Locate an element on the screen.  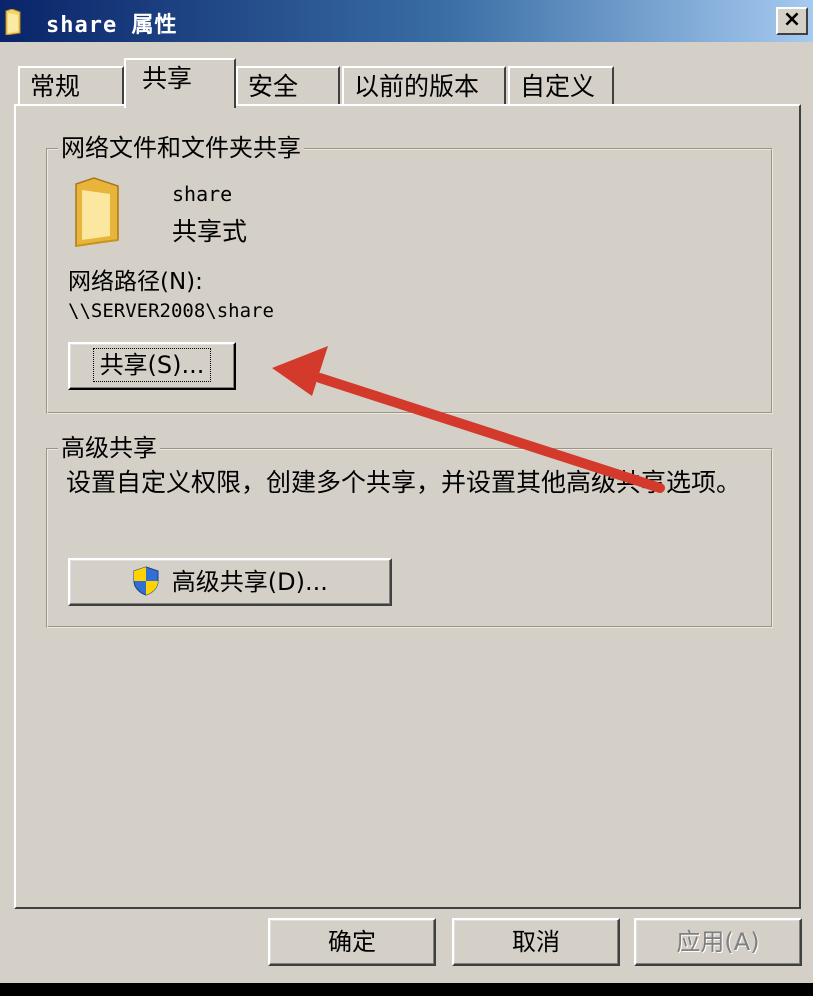
tab-customize-label: 自定义 is located at coordinates (558, 86).